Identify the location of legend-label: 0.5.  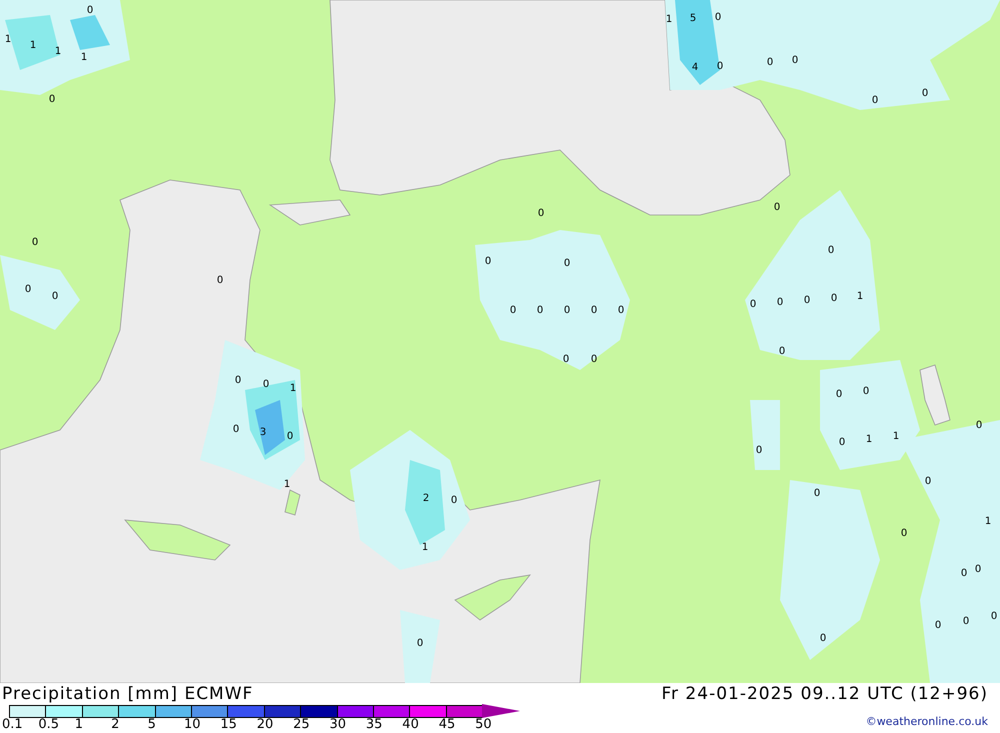
(49, 725).